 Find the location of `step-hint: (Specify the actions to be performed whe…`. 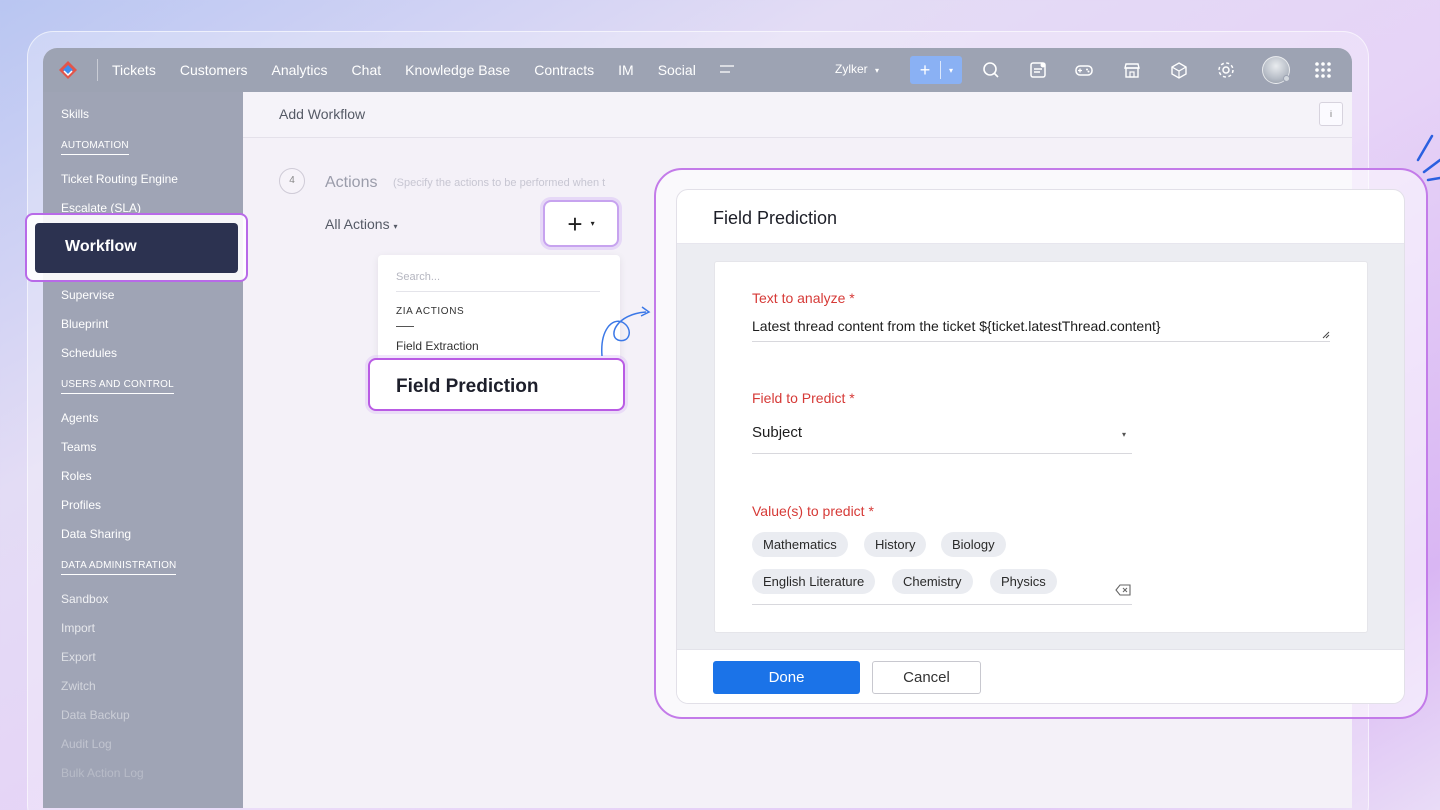

step-hint: (Specify the actions to be performed whe… is located at coordinates (499, 183).